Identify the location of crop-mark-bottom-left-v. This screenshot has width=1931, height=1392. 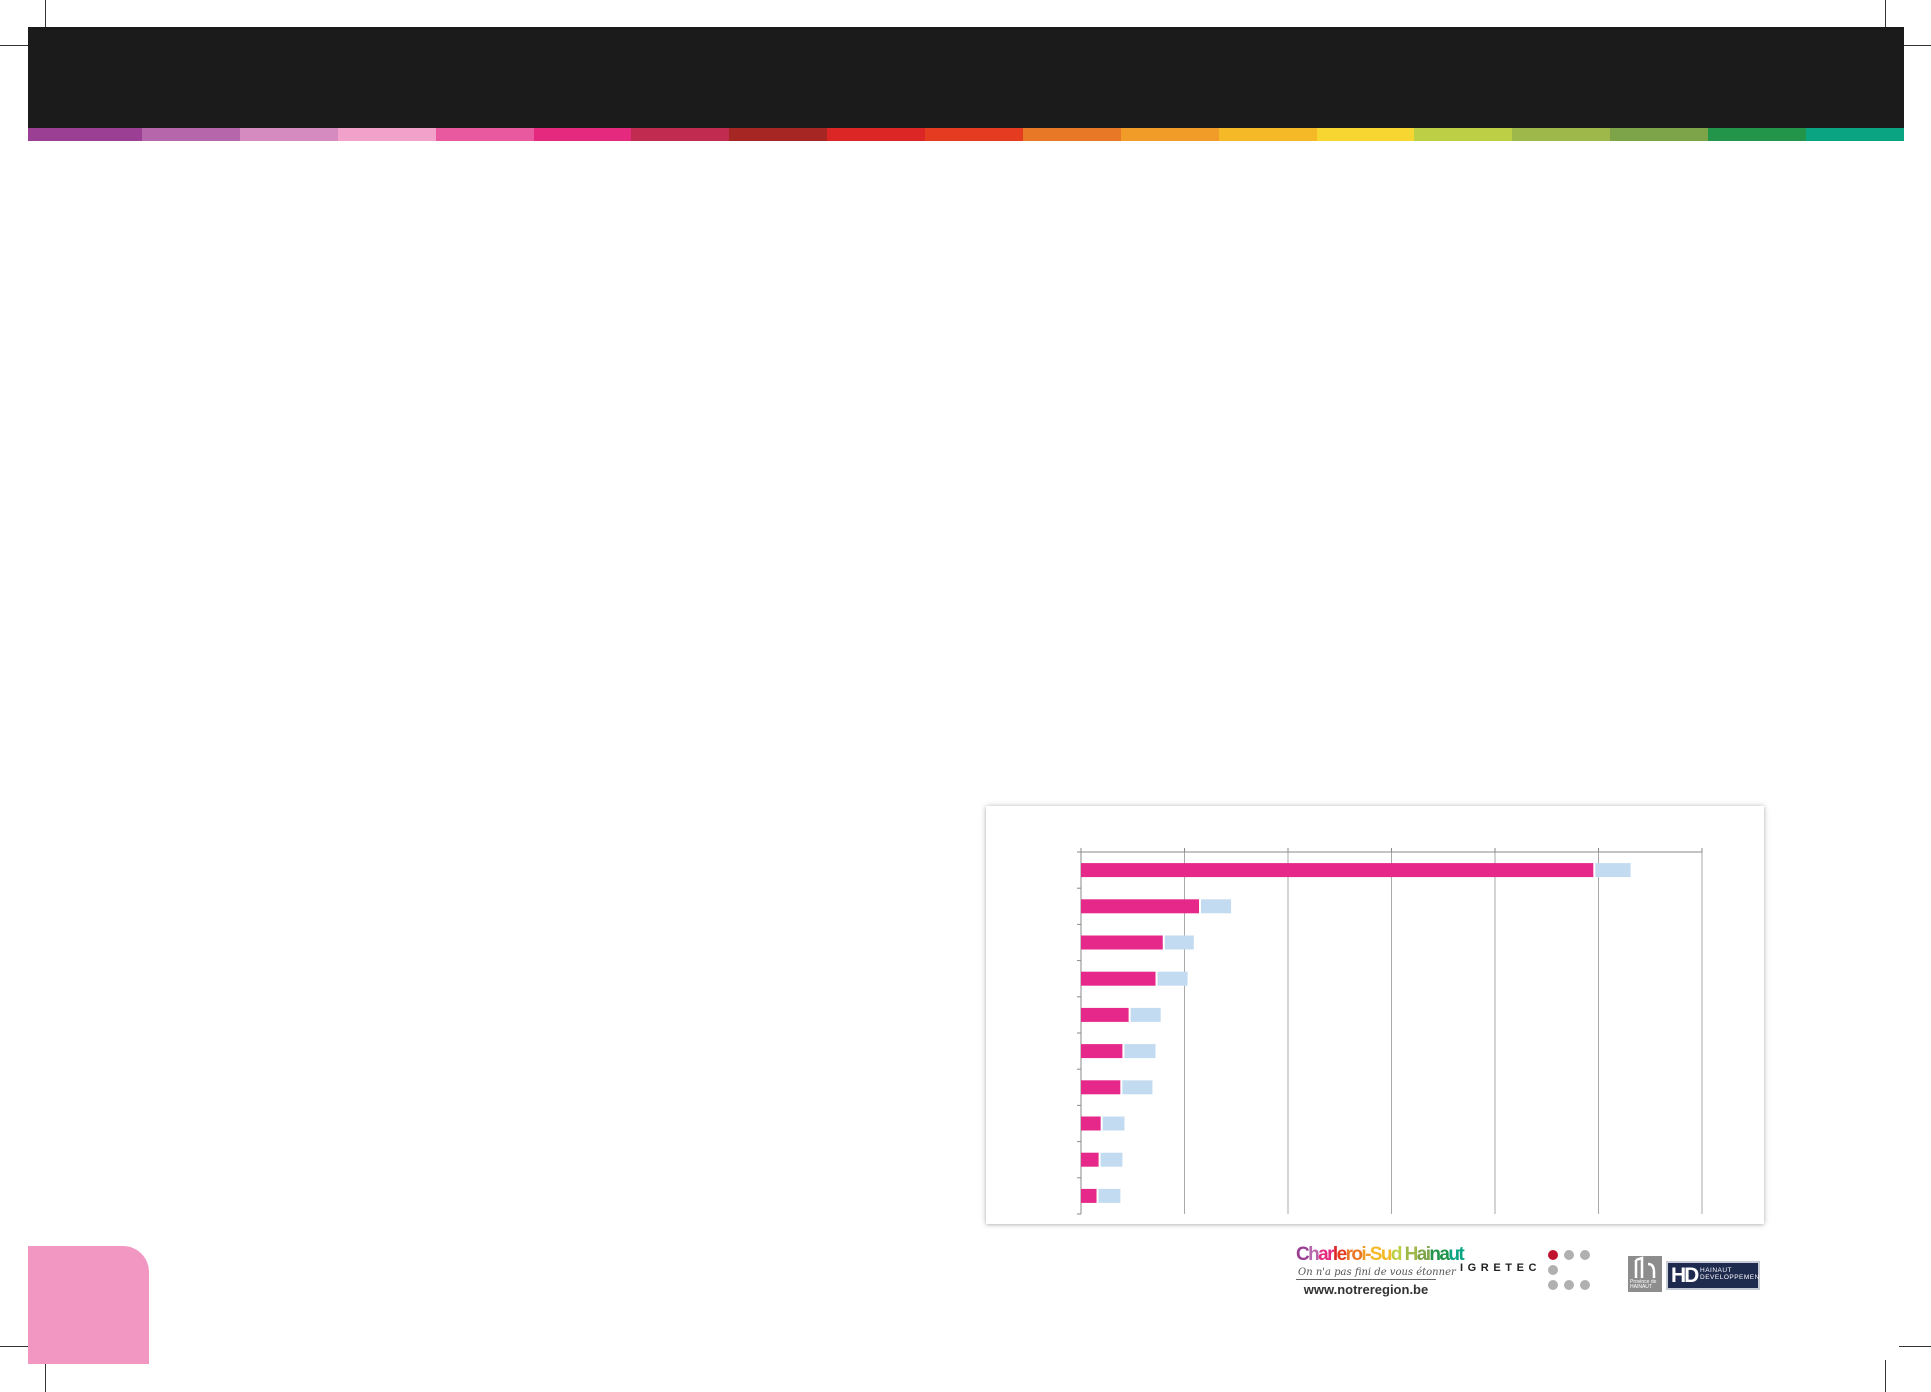
(45, 1376).